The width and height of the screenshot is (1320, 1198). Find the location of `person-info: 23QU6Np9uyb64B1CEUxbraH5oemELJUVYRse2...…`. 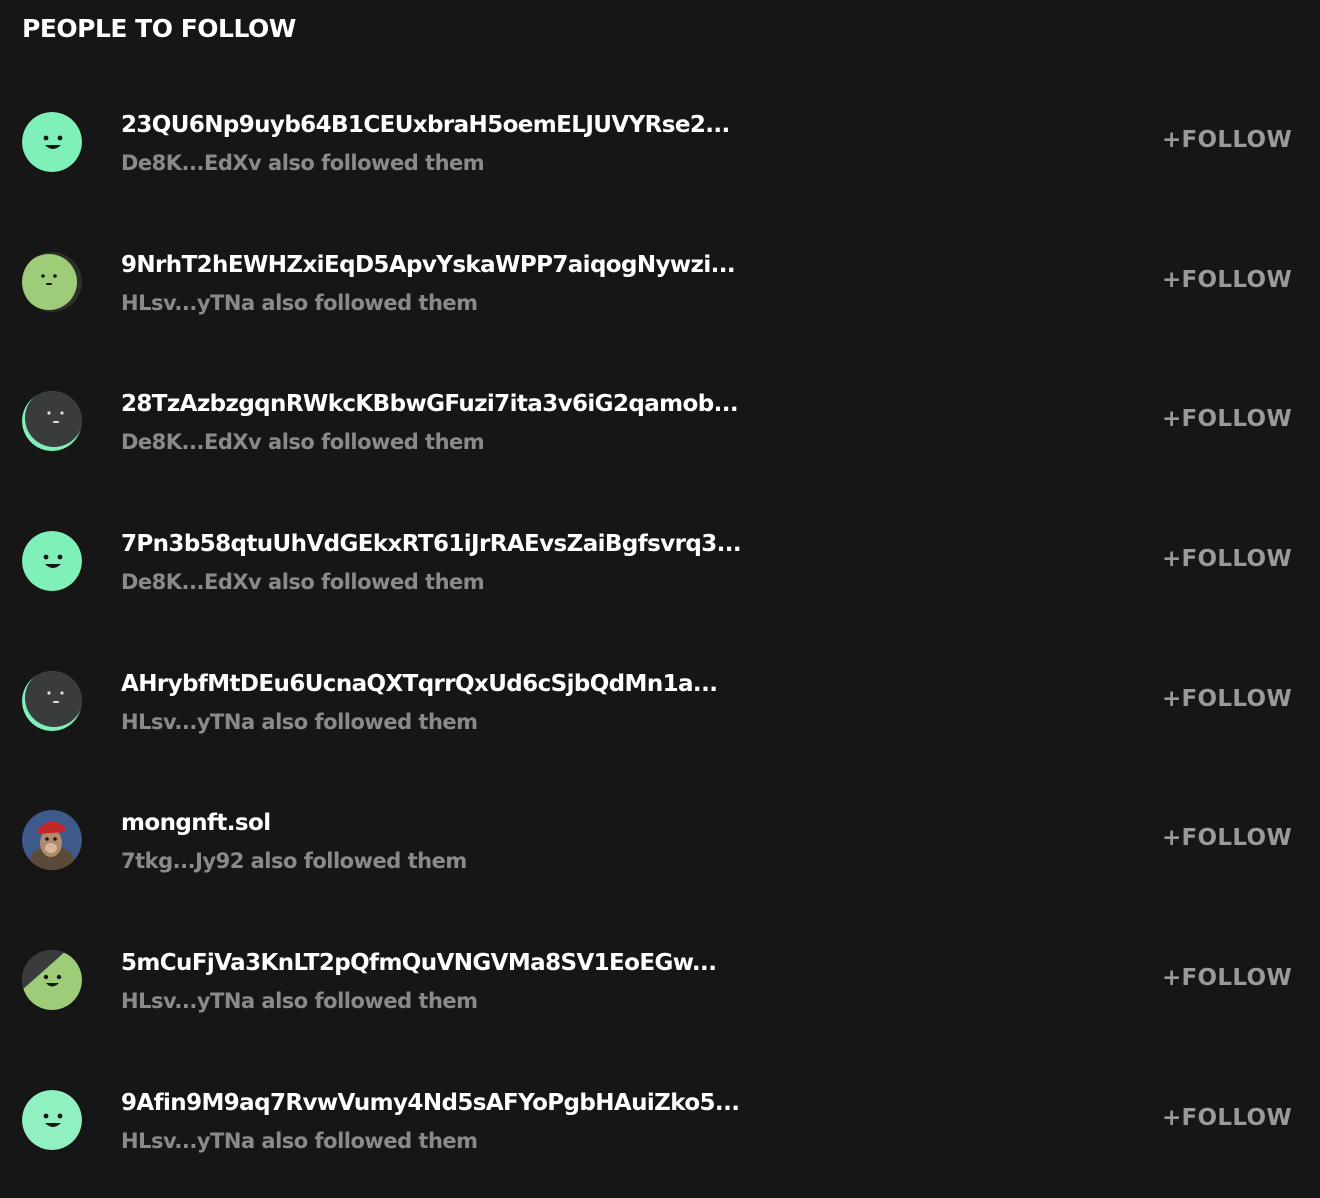

person-info: 23QU6Np9uyb64B1CEUxbraH5oemELJUVYRse2...… is located at coordinates (471, 144).